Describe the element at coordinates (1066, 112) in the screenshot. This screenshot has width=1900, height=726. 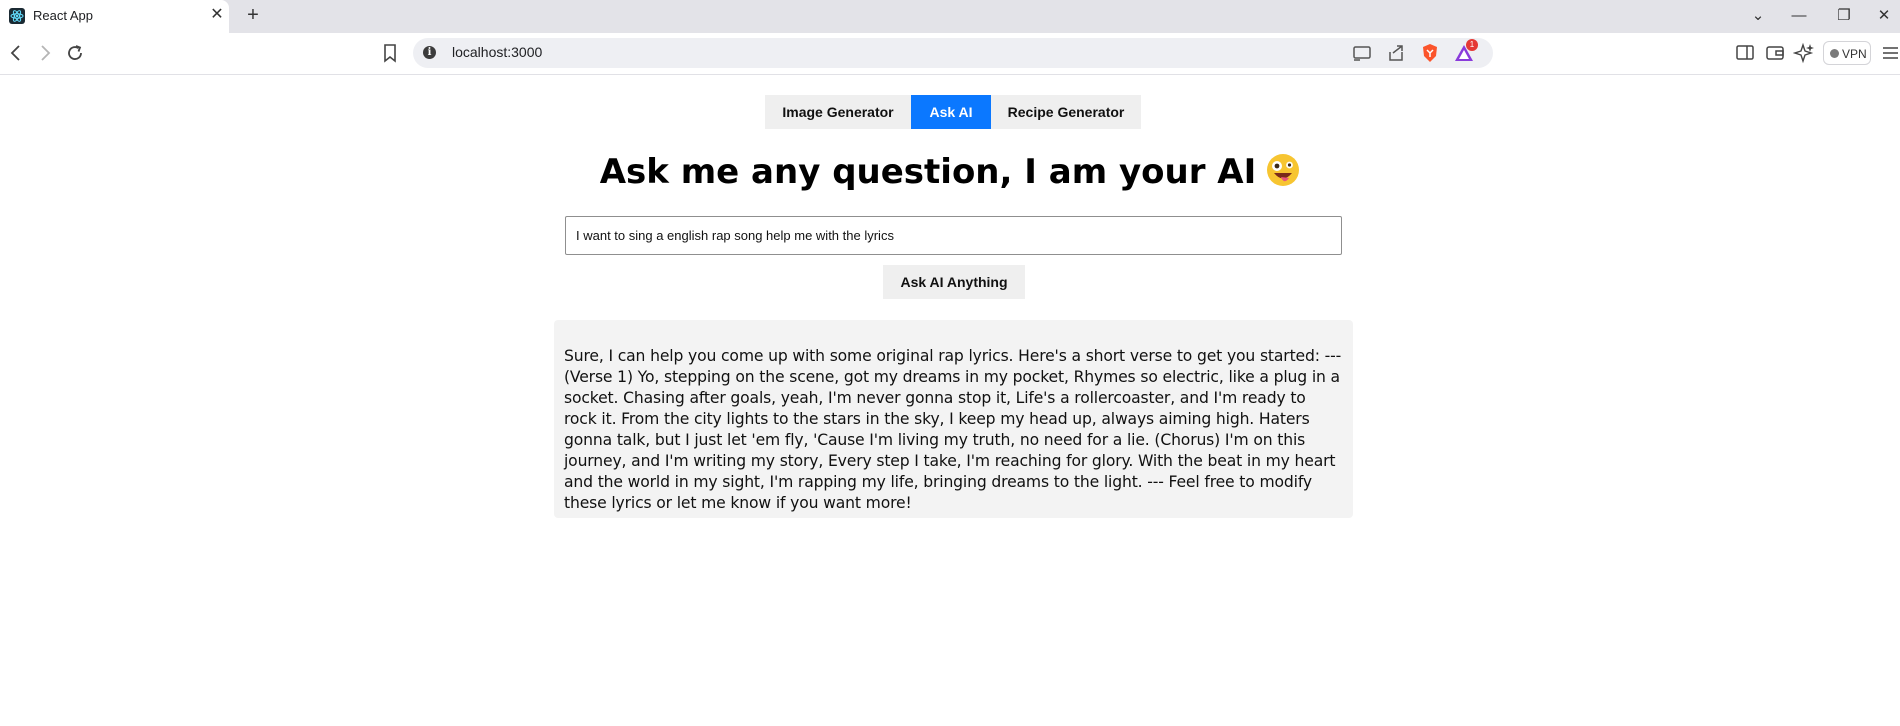
I see `tab-recipe-generator: Recipe Generator` at that location.